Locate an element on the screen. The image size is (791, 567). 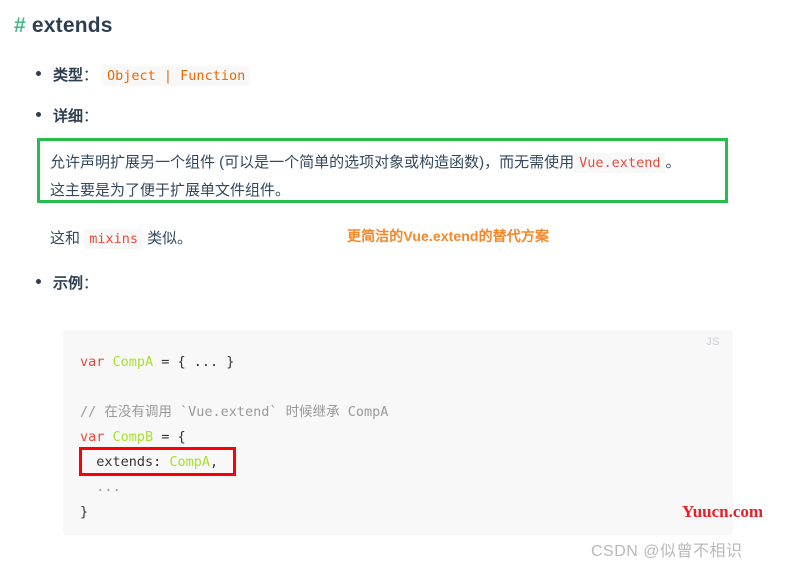
green-box-text-after: 。 is located at coordinates (673, 162).